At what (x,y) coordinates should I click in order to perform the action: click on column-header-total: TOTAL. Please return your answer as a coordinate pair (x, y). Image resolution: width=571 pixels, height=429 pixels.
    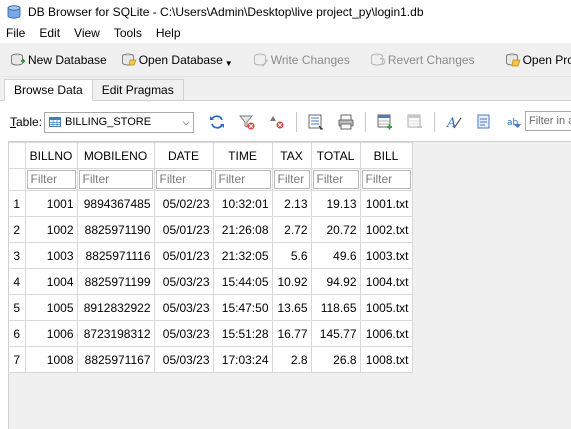
    Looking at the image, I should click on (335, 155).